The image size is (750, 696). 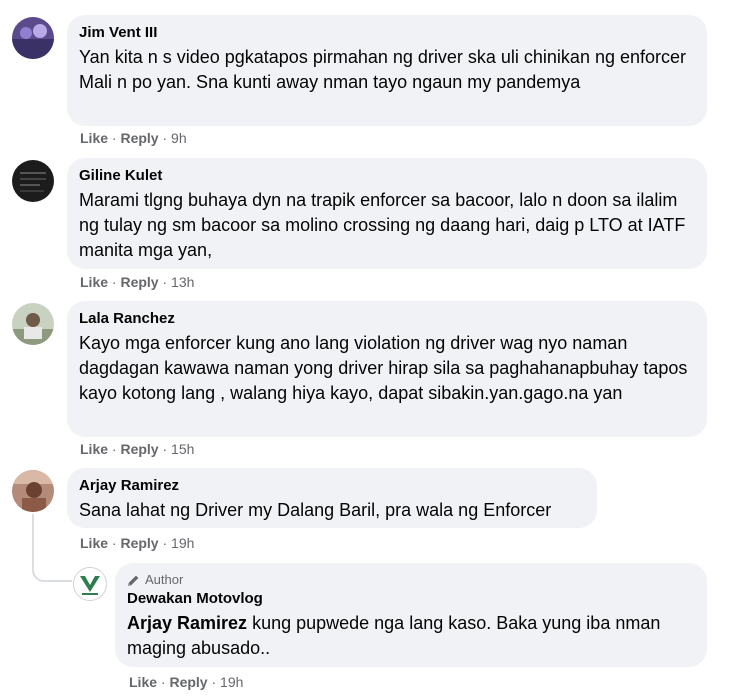 What do you see at coordinates (52, 548) in the screenshot?
I see `reply-thread-line` at bounding box center [52, 548].